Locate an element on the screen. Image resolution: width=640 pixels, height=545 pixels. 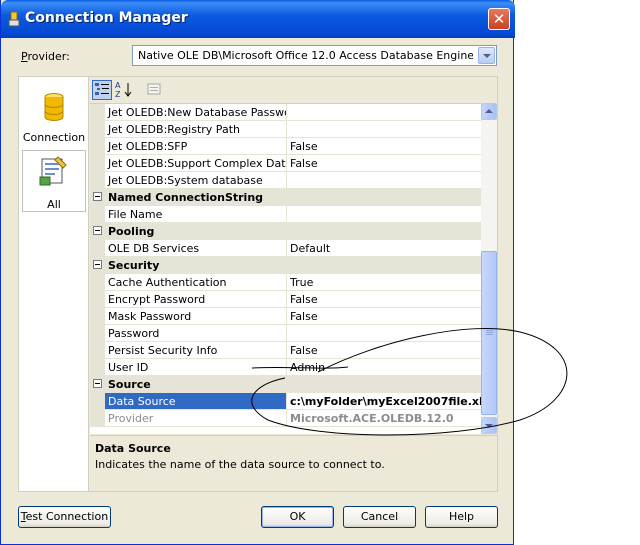
page-navigation: Connection All is located at coordinates (54, 284).